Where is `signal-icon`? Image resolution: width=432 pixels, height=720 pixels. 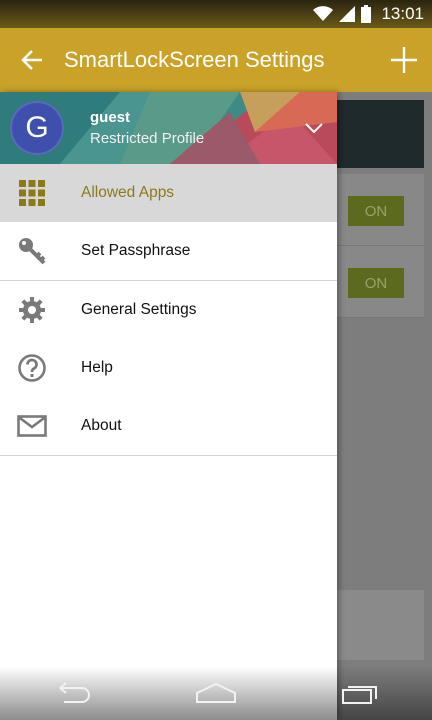 signal-icon is located at coordinates (347, 14).